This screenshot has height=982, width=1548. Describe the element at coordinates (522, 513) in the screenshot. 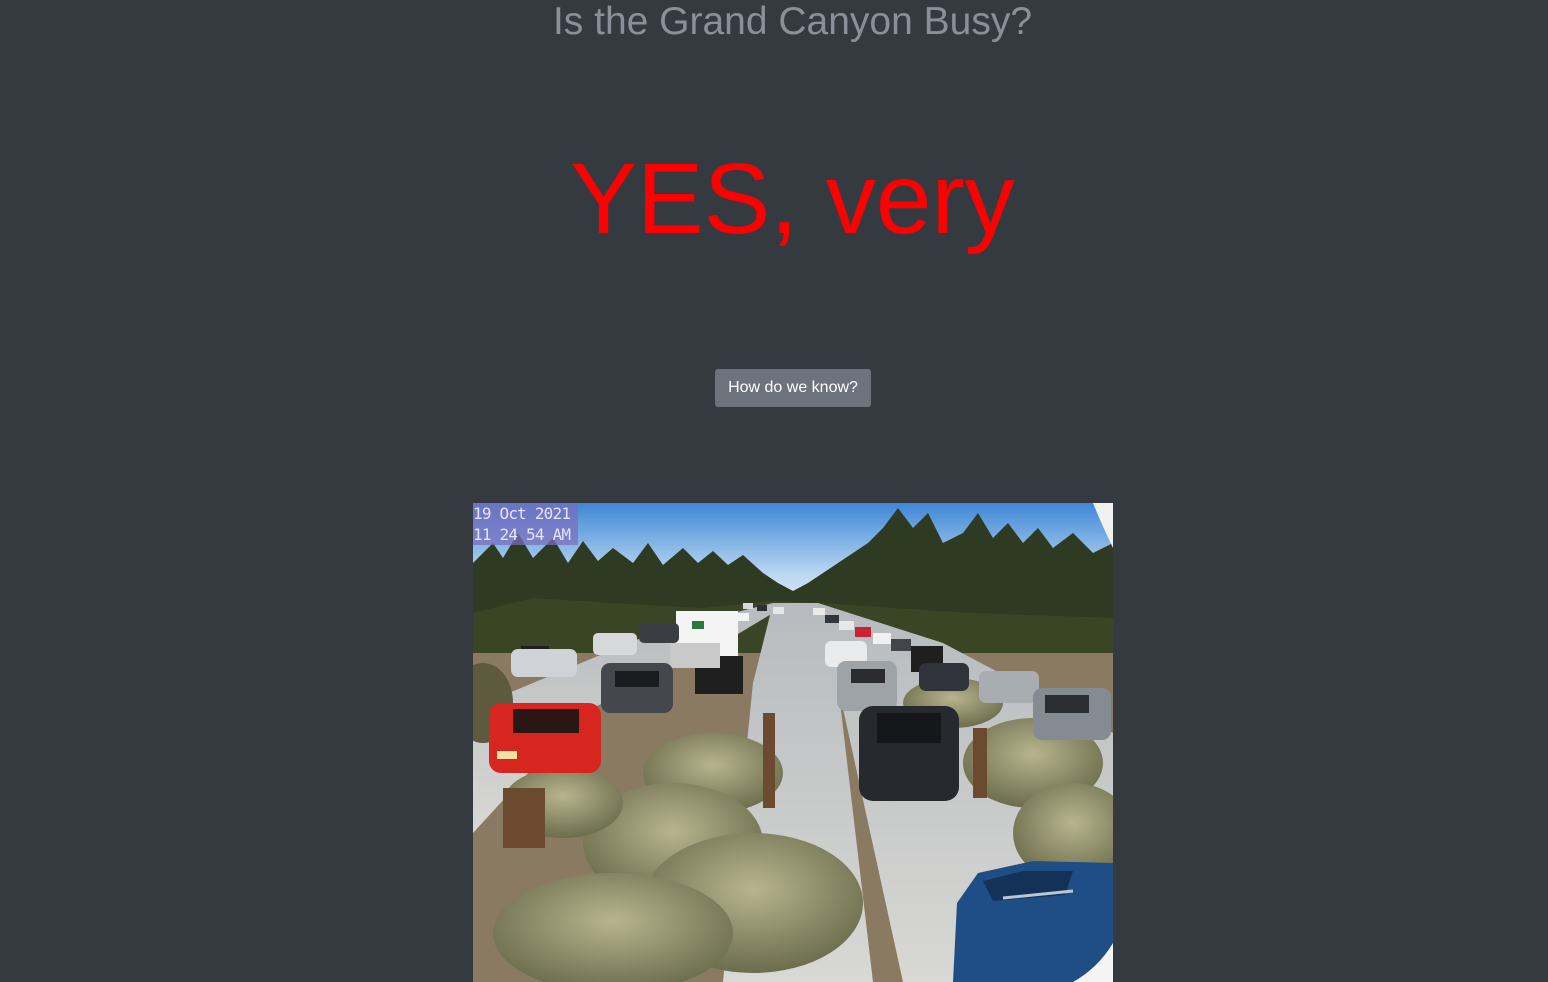

I see `webcam-date: 19 Oct 2021` at that location.